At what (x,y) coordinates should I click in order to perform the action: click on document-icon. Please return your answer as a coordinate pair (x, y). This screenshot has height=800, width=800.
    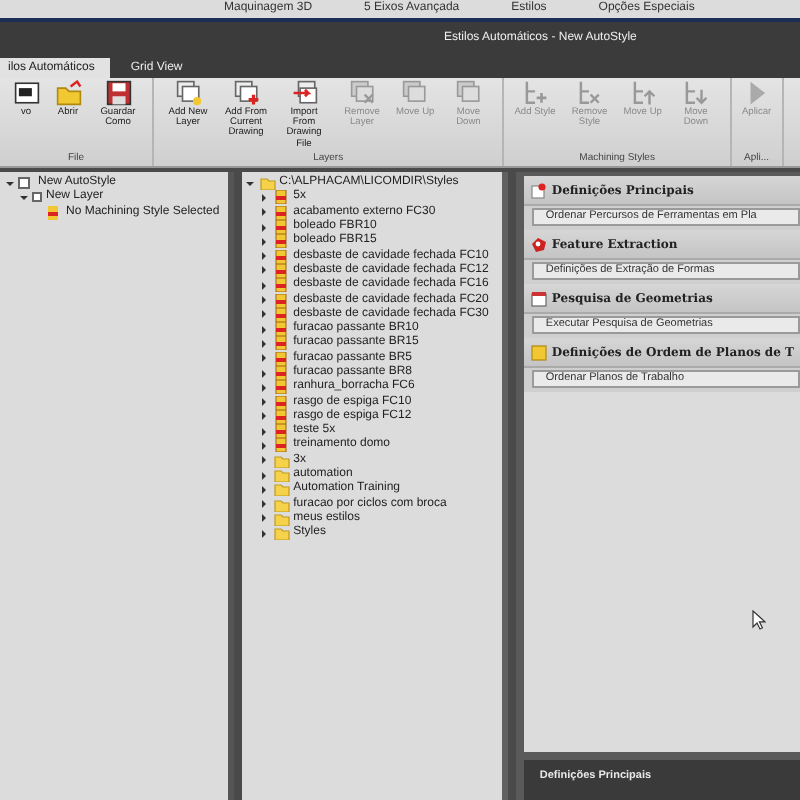
    Looking at the image, I should click on (26, 93).